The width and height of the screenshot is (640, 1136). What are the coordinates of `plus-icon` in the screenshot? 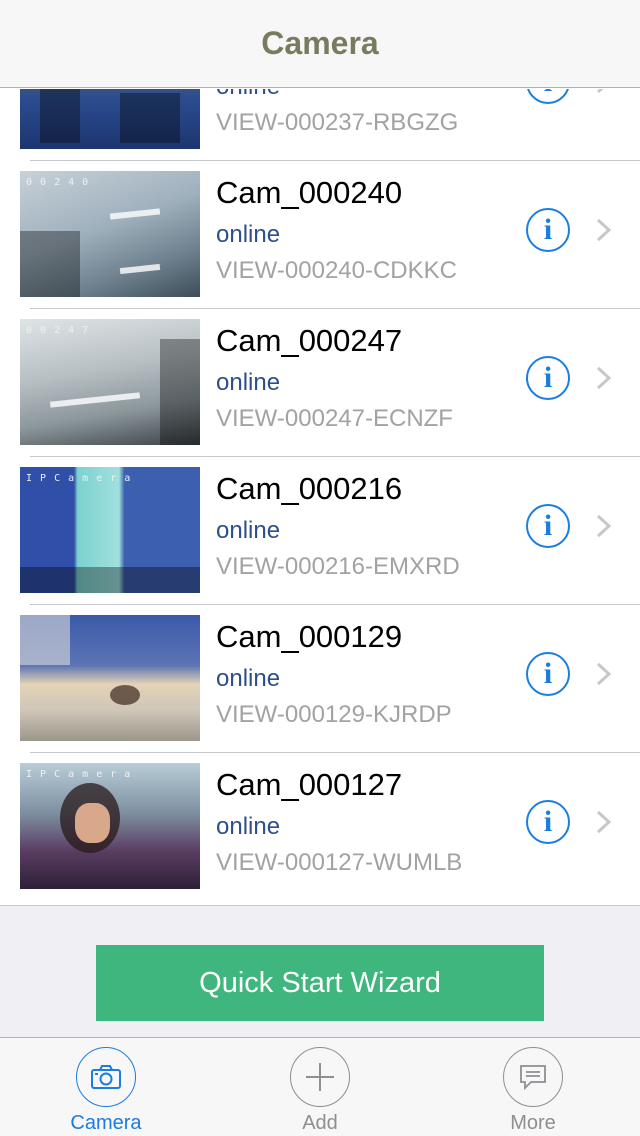 It's located at (320, 1077).